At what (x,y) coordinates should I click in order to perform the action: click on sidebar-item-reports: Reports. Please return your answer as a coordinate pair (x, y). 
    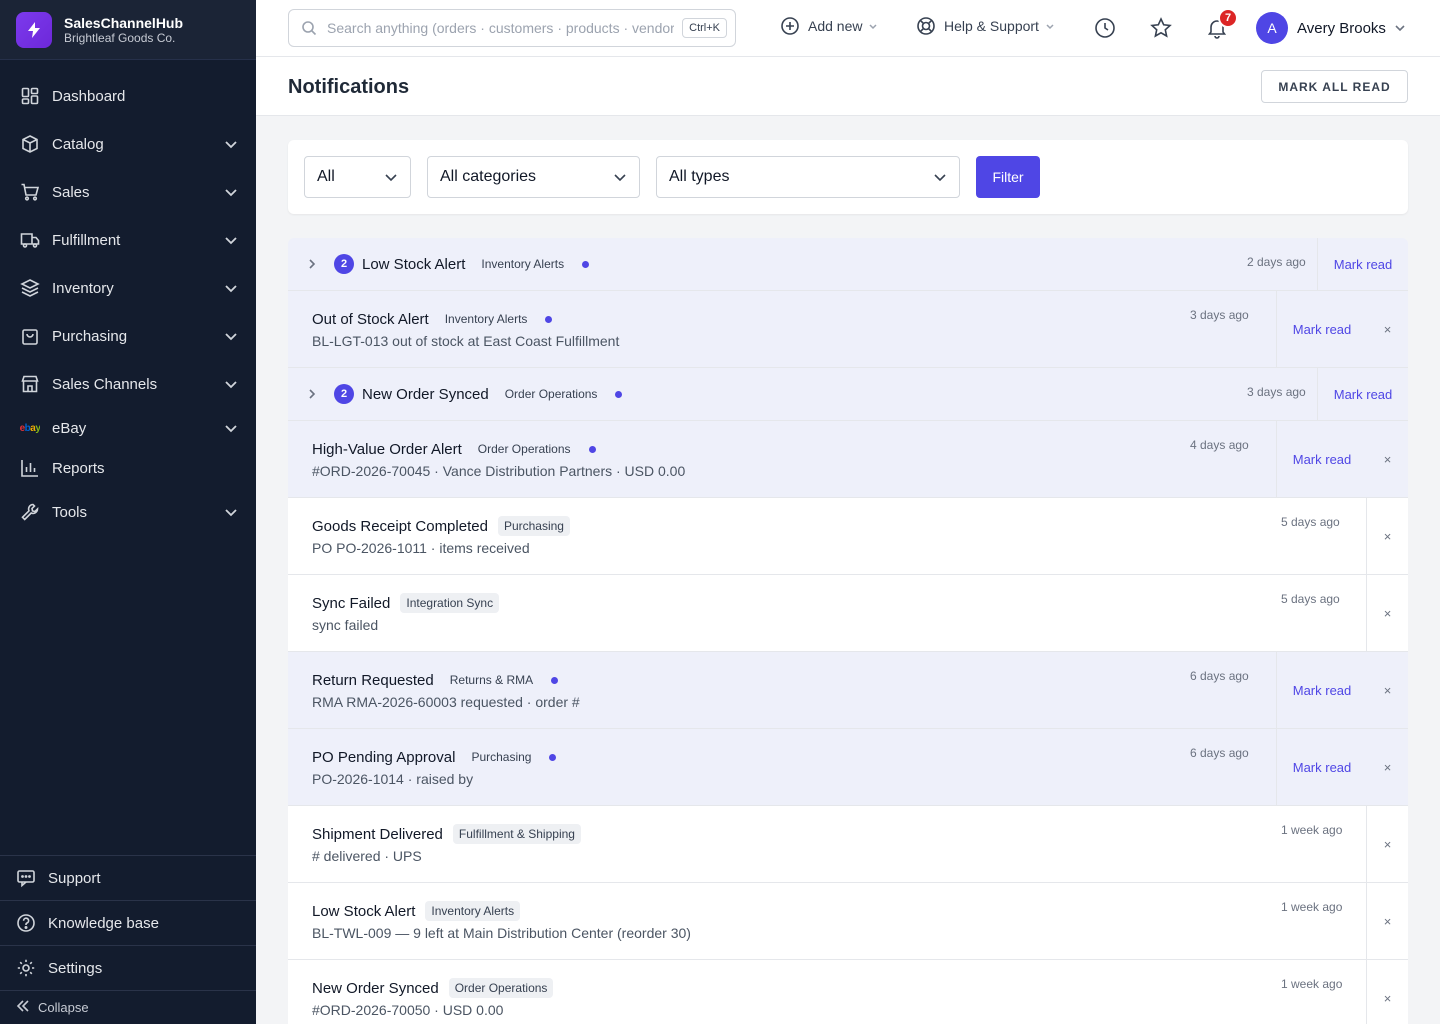
    Looking at the image, I should click on (128, 468).